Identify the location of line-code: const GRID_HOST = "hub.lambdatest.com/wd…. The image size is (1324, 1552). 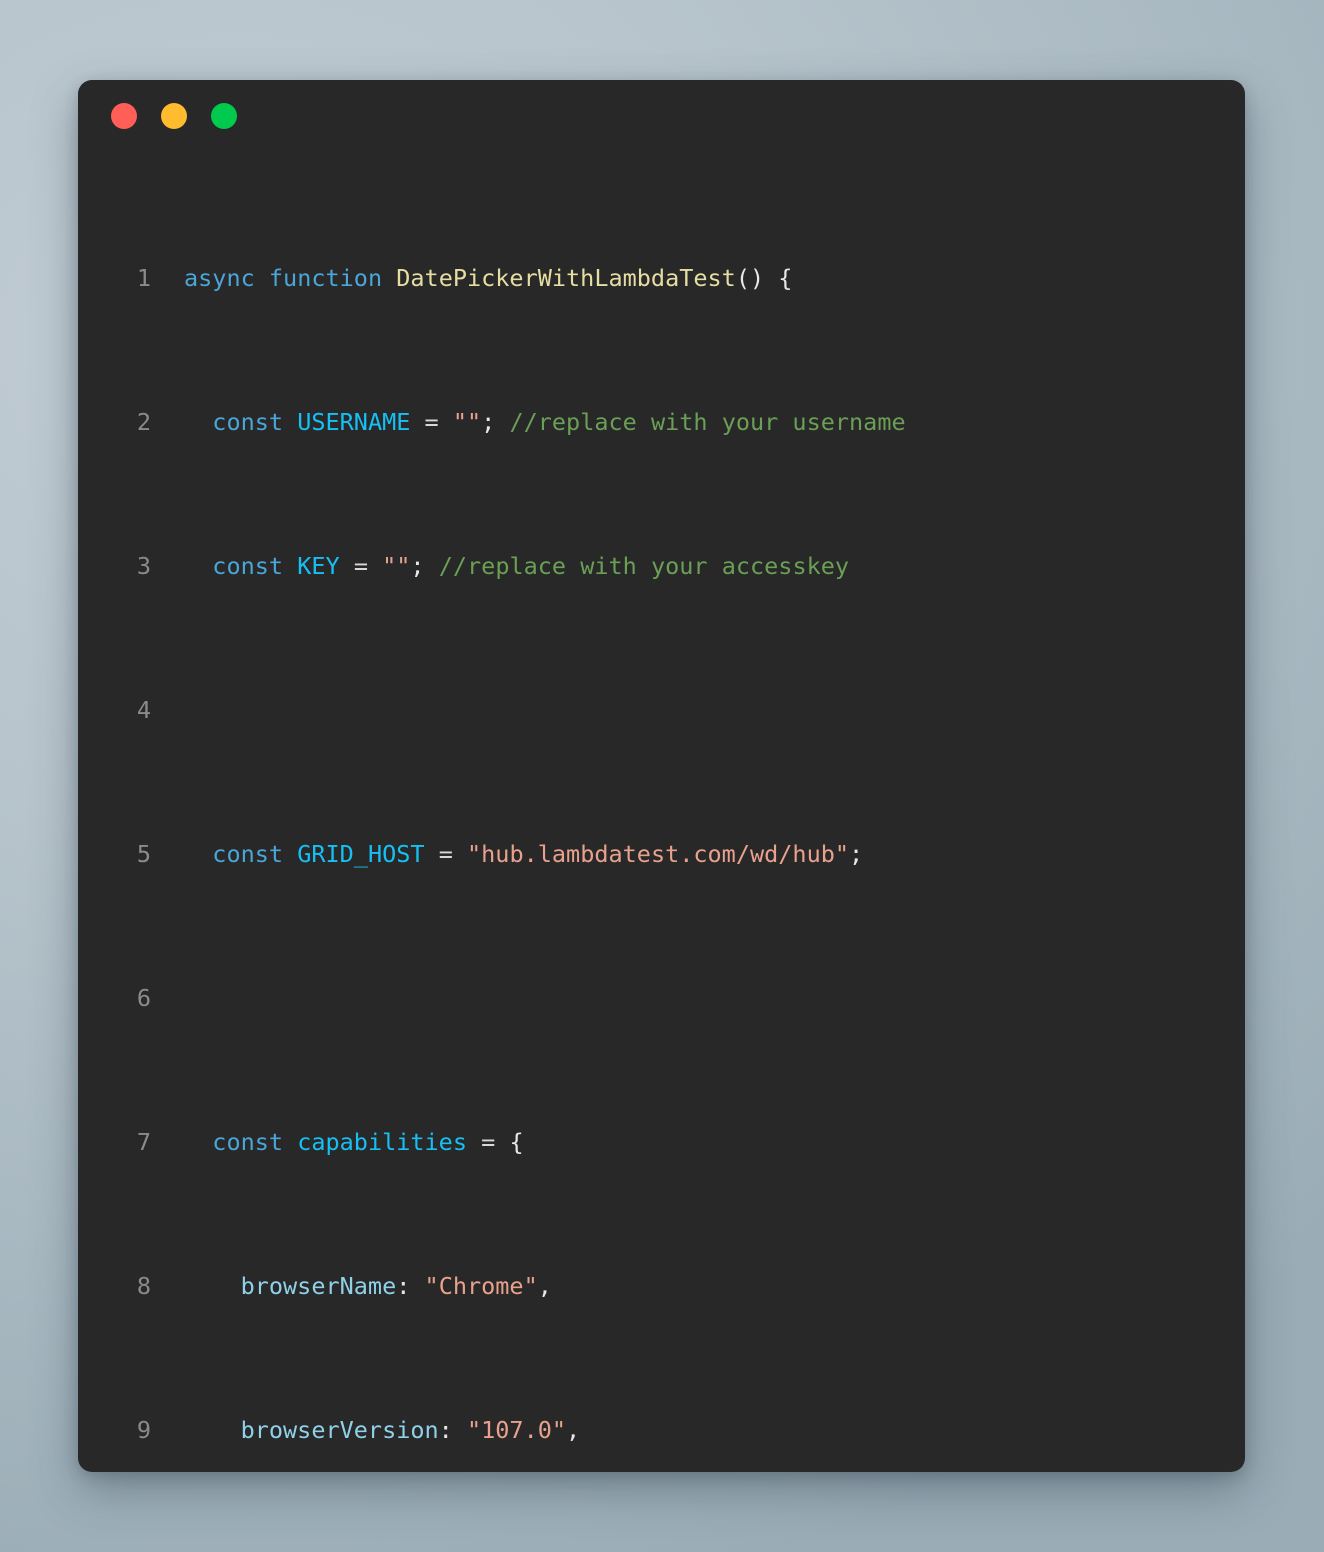
(538, 854).